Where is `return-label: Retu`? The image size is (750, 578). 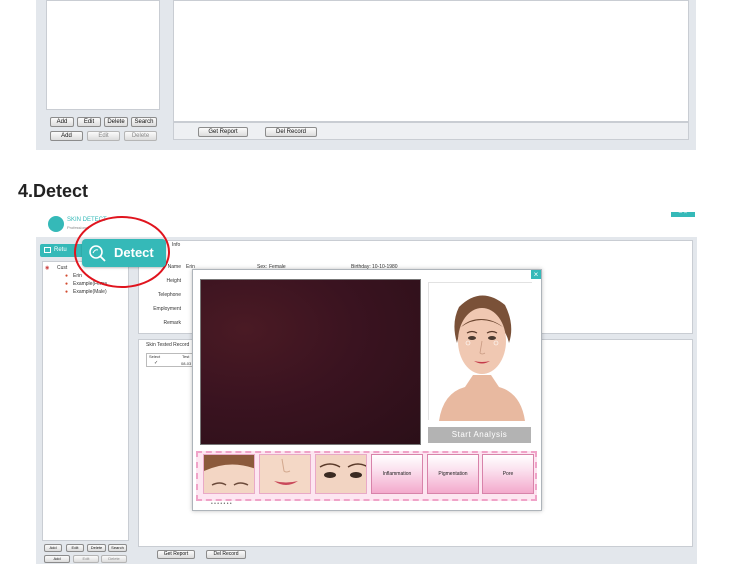 return-label: Retu is located at coordinates (60, 250).